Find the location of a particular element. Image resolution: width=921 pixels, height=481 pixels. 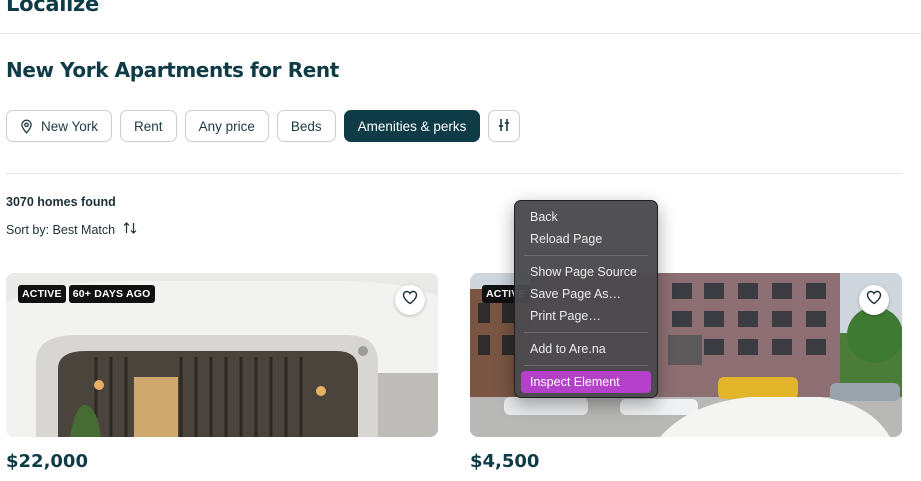

menu-item-show-page-source: Show Page Source is located at coordinates (586, 272).